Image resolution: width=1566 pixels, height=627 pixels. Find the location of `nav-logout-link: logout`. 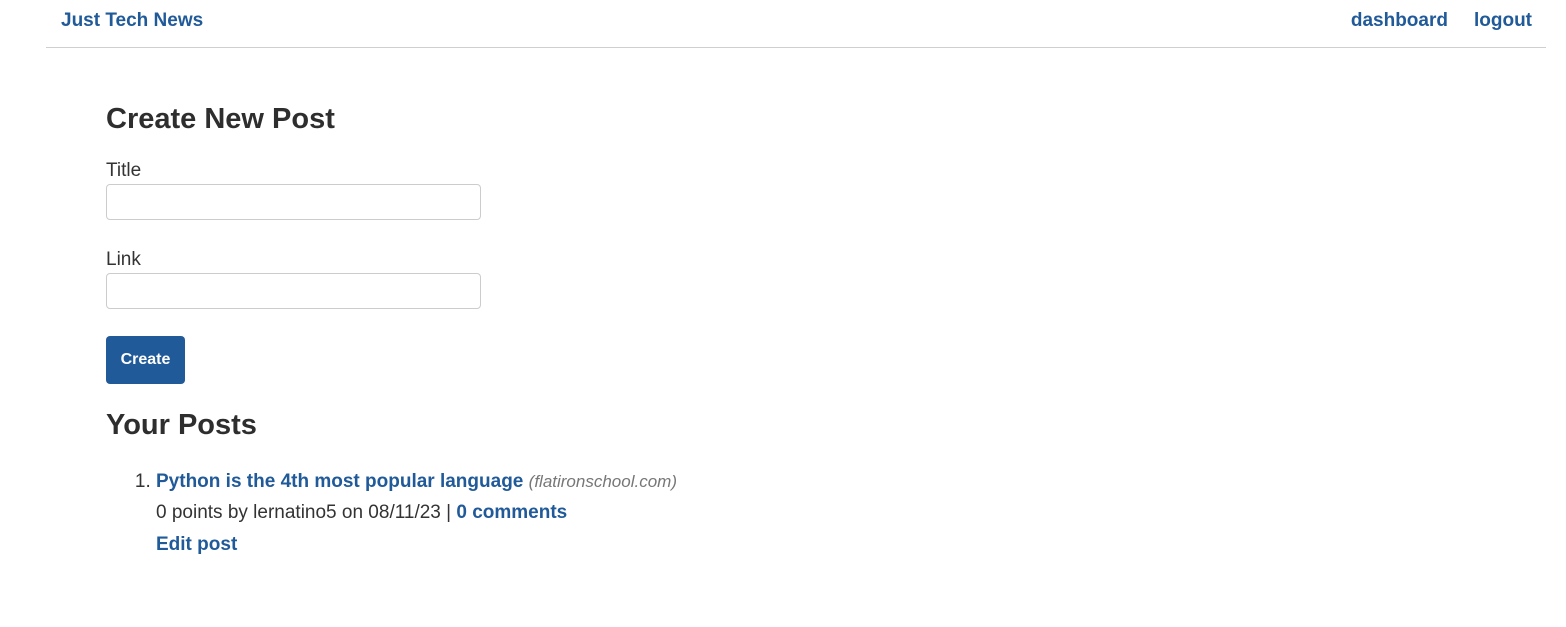

nav-logout-link: logout is located at coordinates (1503, 21).